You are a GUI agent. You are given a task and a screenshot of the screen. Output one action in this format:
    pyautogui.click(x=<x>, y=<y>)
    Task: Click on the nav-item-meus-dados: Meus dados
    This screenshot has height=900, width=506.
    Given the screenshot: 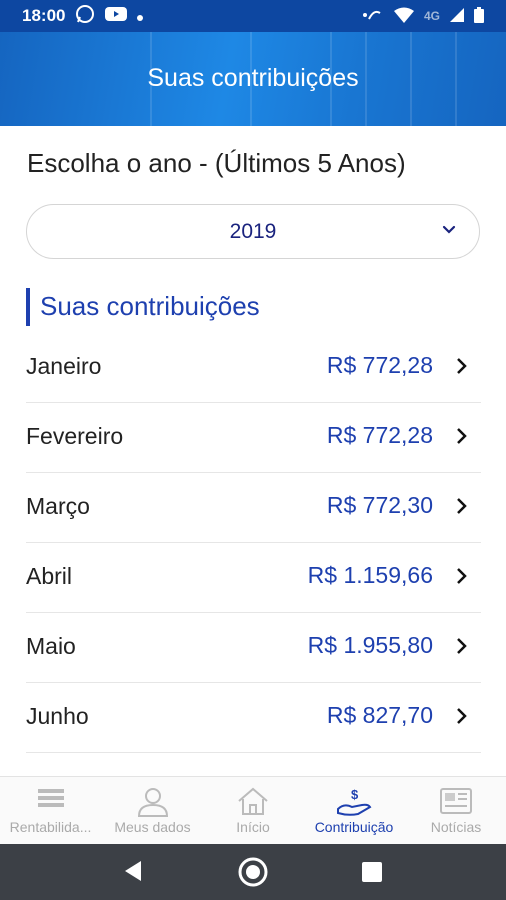 What is the action you would take?
    pyautogui.click(x=152, y=811)
    